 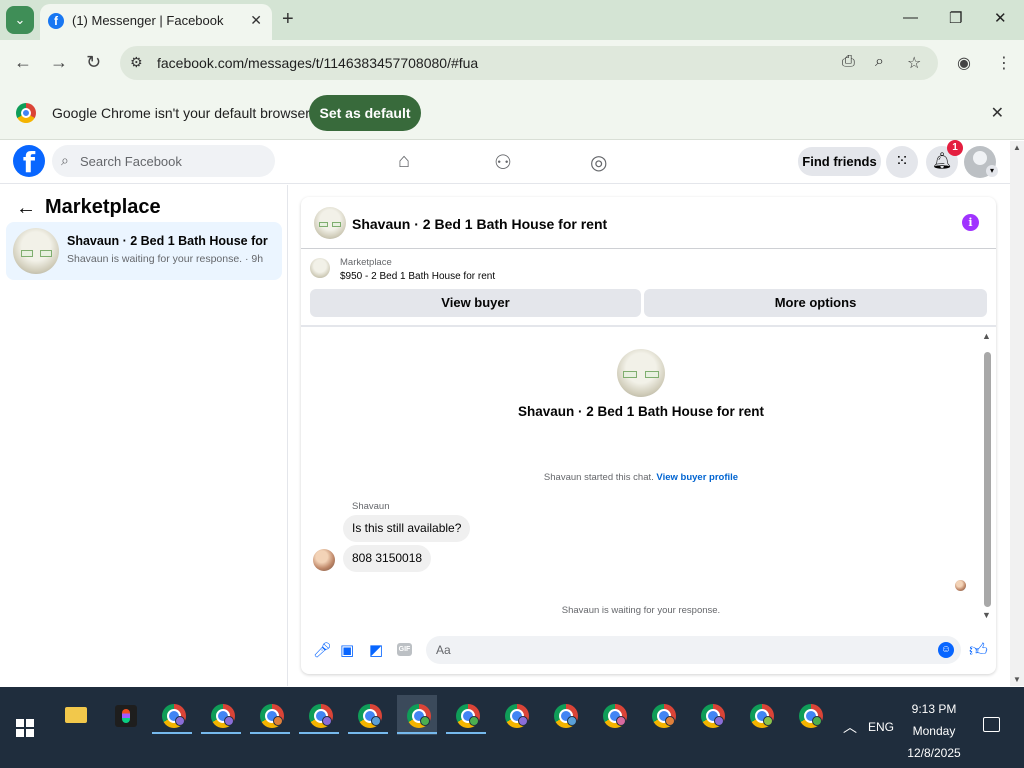 What do you see at coordinates (693, 650) in the screenshot?
I see `message-input: Aa ☺` at bounding box center [693, 650].